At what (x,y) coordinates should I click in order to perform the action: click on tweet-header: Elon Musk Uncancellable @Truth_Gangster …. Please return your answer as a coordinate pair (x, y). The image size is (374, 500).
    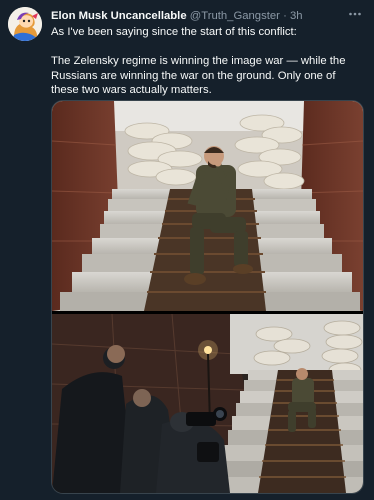
    Looking at the image, I should click on (201, 16).